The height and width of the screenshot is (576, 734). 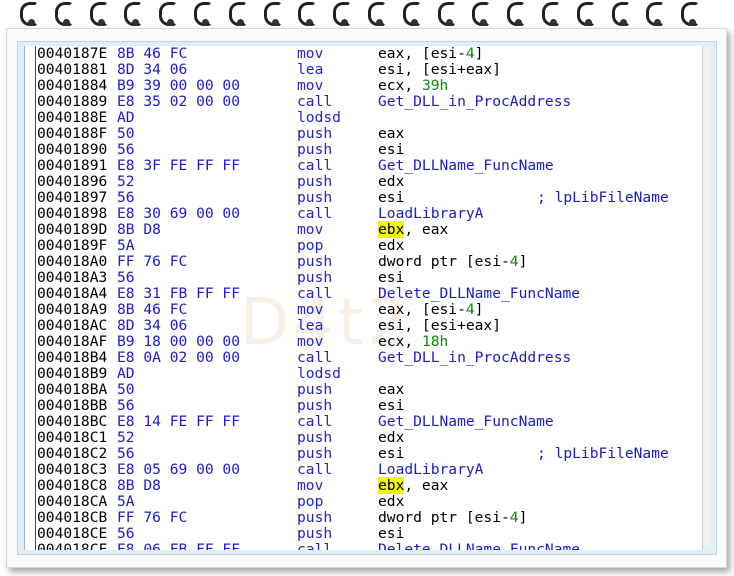 What do you see at coordinates (72, 341) in the screenshot?
I see `address-cell: 004018AF` at bounding box center [72, 341].